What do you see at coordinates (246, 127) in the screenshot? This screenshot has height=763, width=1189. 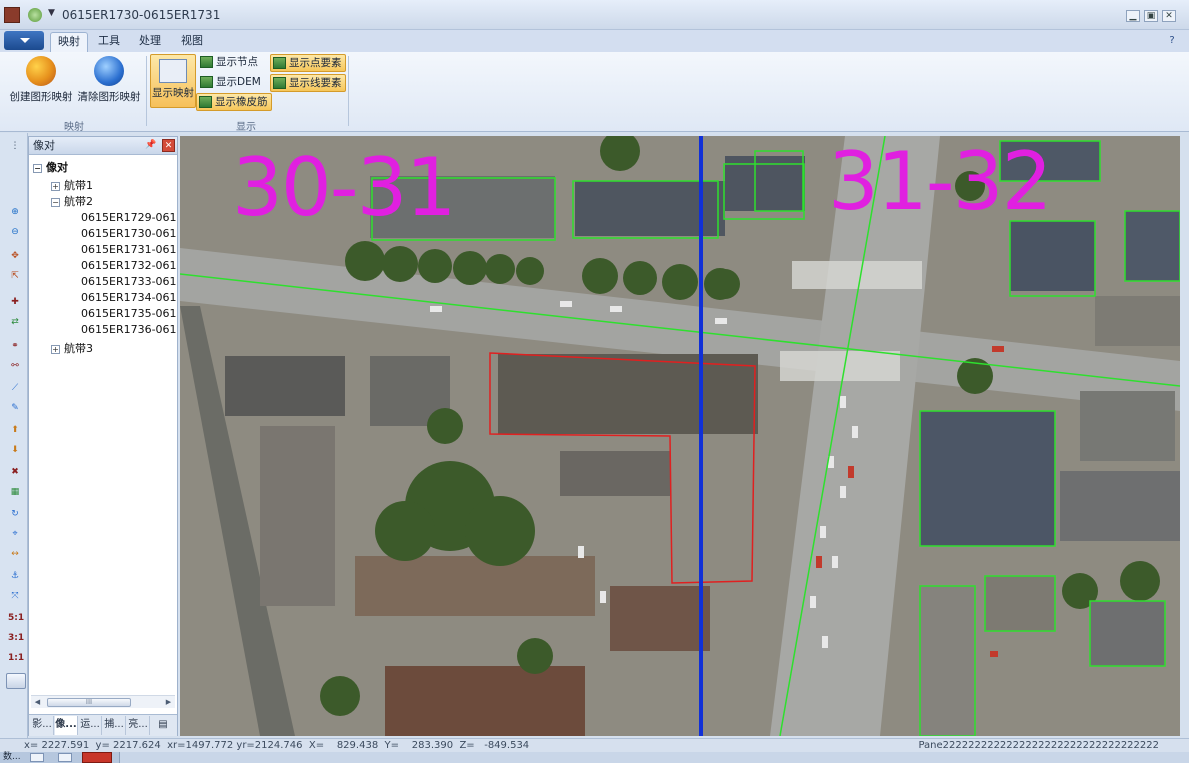 I see `display-group-label: 显示` at bounding box center [246, 127].